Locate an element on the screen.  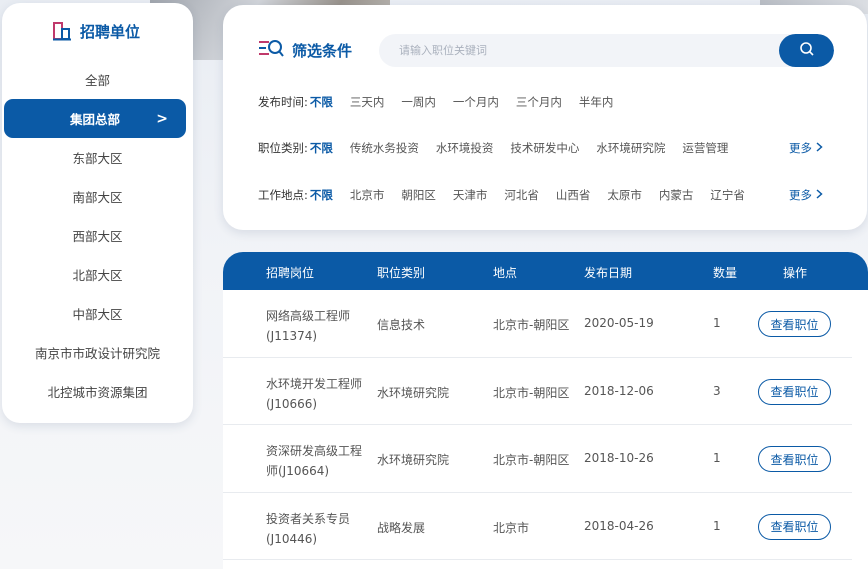
search-button is located at coordinates (806, 50).